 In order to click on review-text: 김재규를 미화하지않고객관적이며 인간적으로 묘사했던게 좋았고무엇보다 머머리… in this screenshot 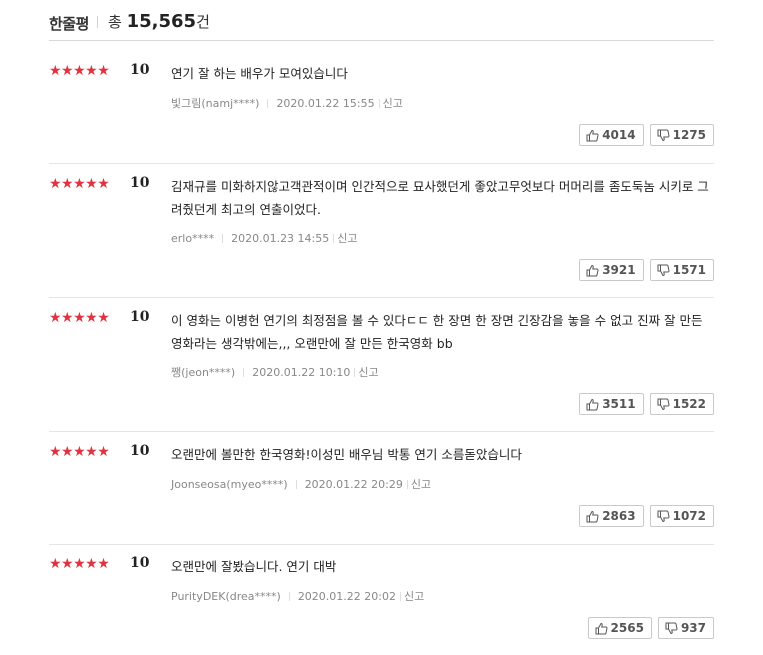, I will do `click(440, 198)`.